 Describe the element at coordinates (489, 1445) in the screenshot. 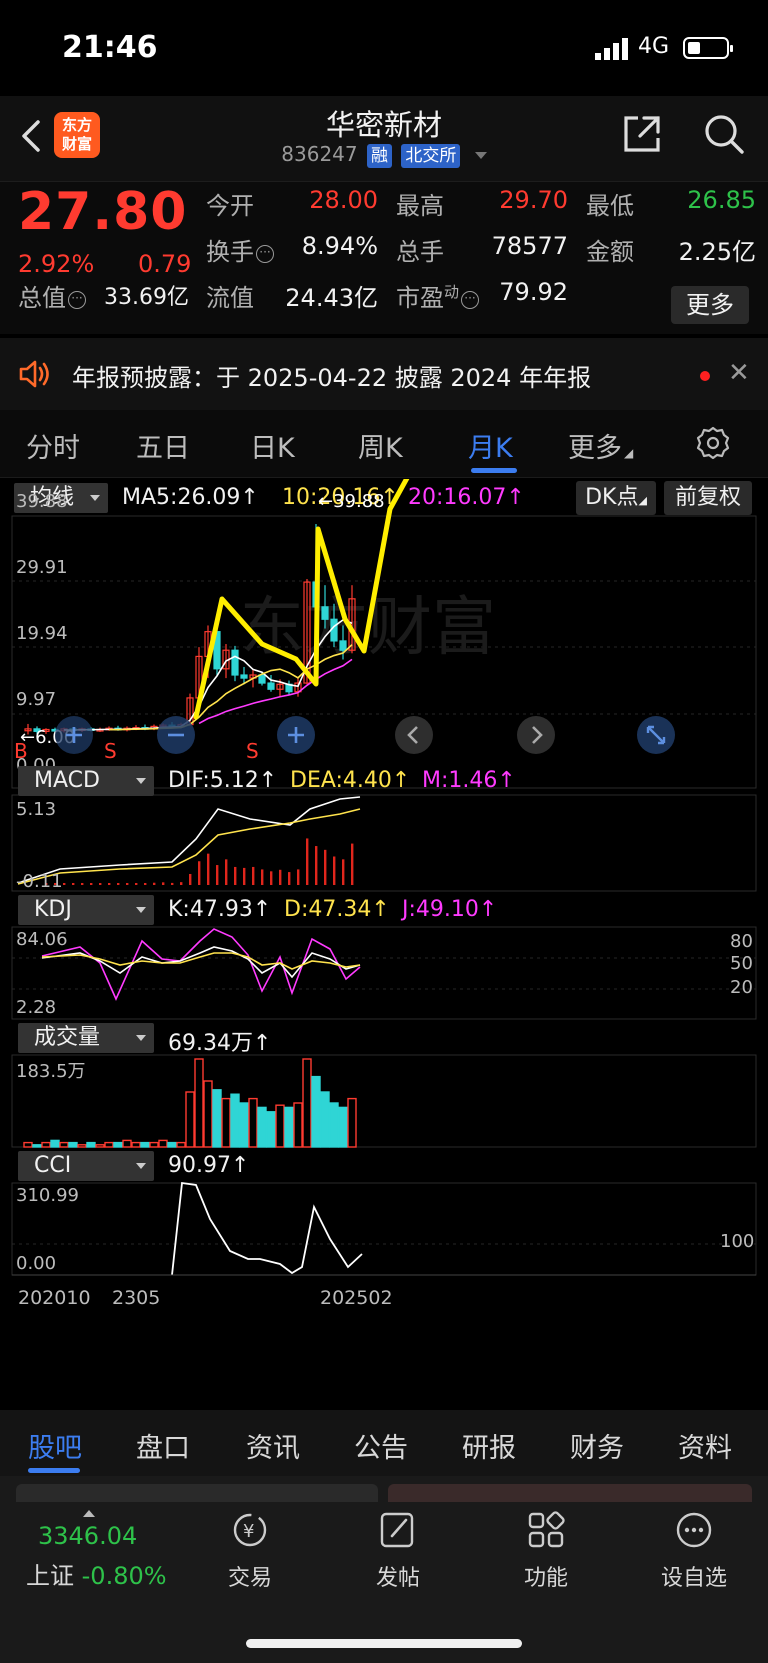

I see `tab-research: 研报` at that location.